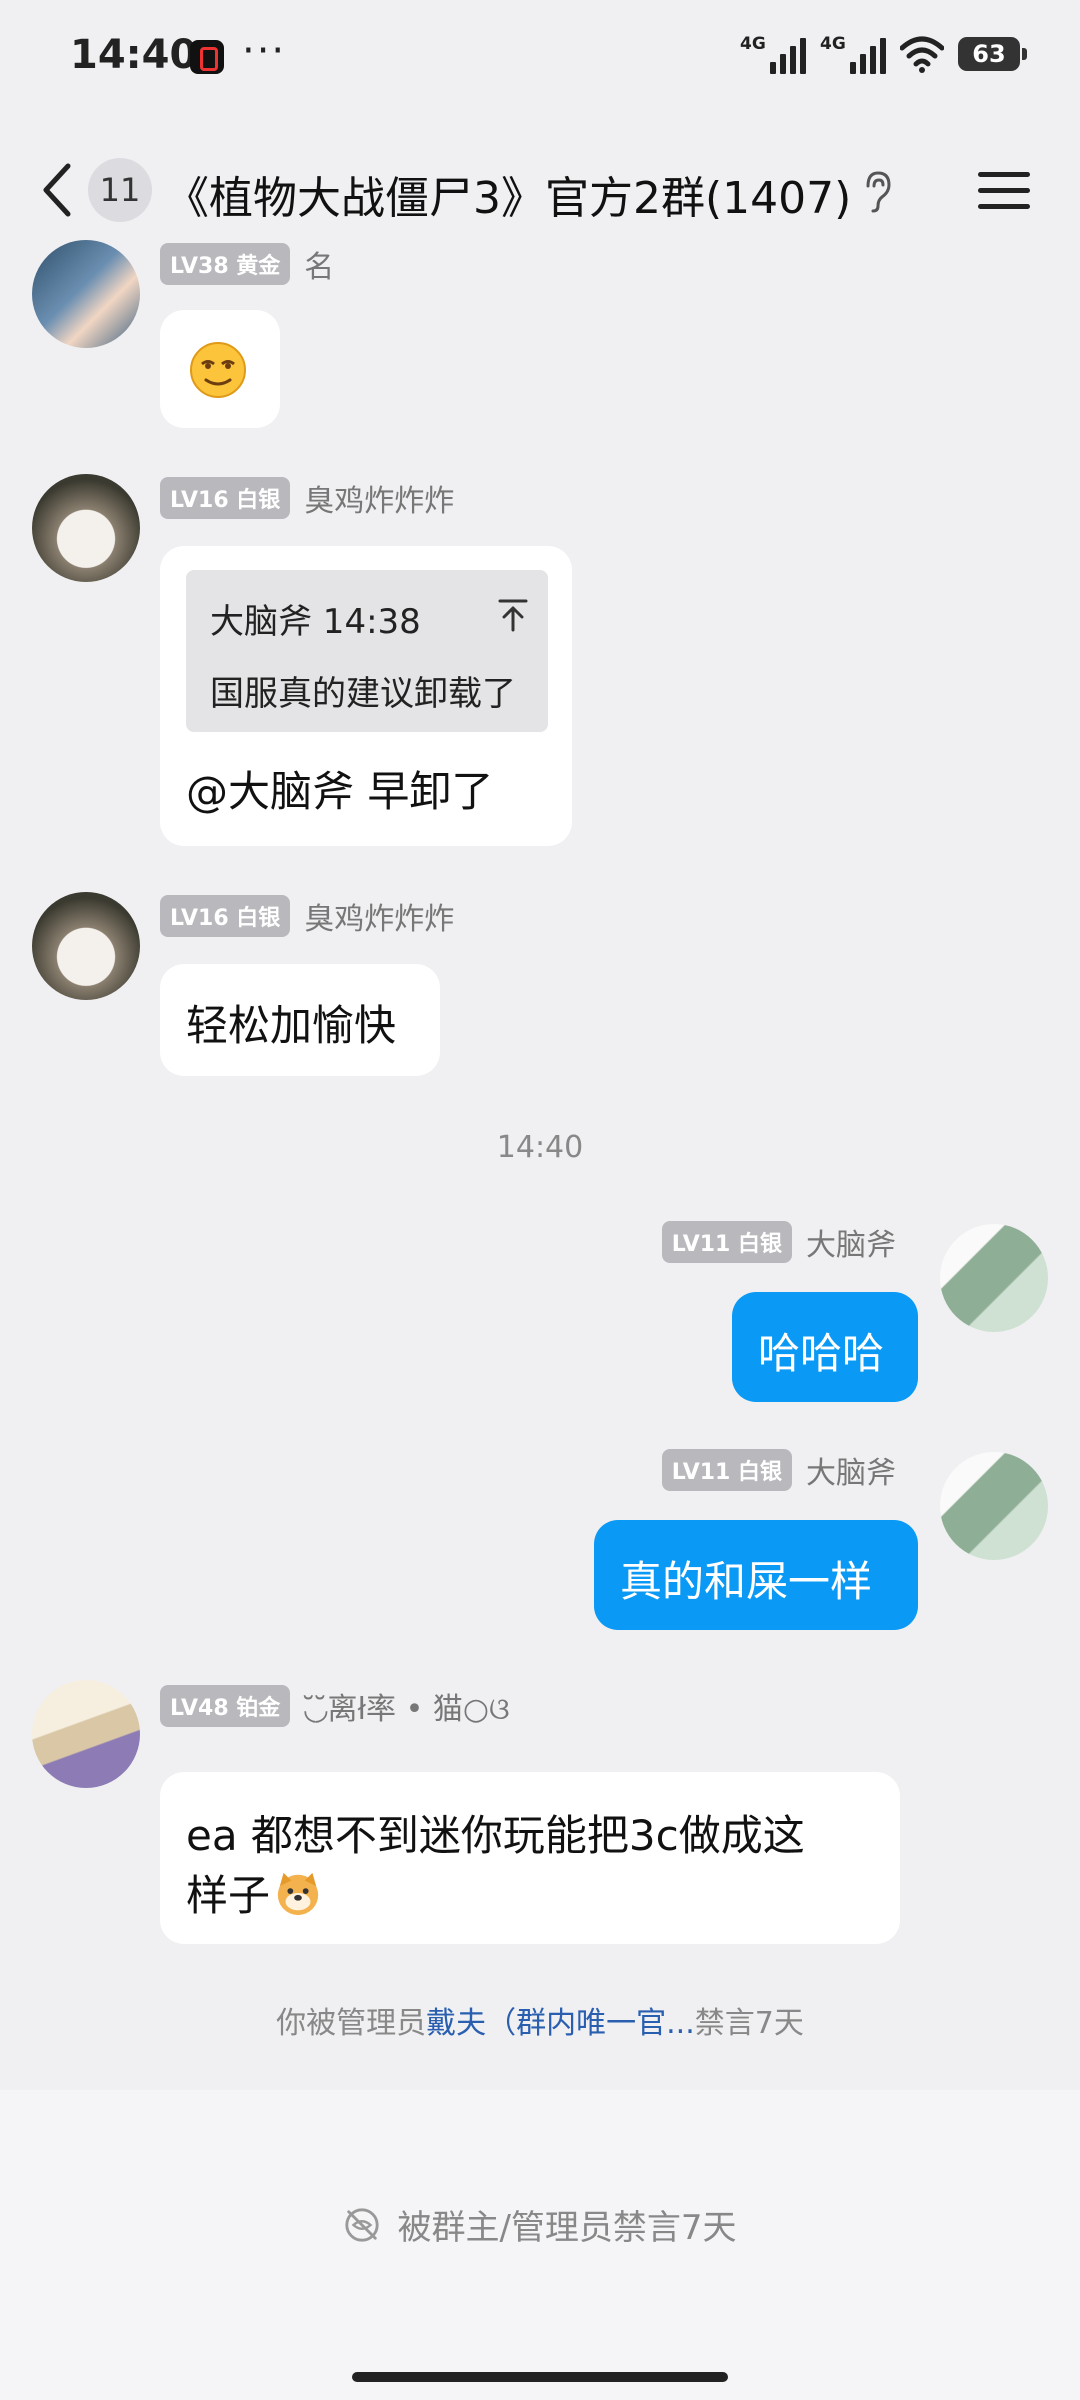  What do you see at coordinates (567, 2228) in the screenshot?
I see `muted-text: 被群主/管理员禁言7天` at bounding box center [567, 2228].